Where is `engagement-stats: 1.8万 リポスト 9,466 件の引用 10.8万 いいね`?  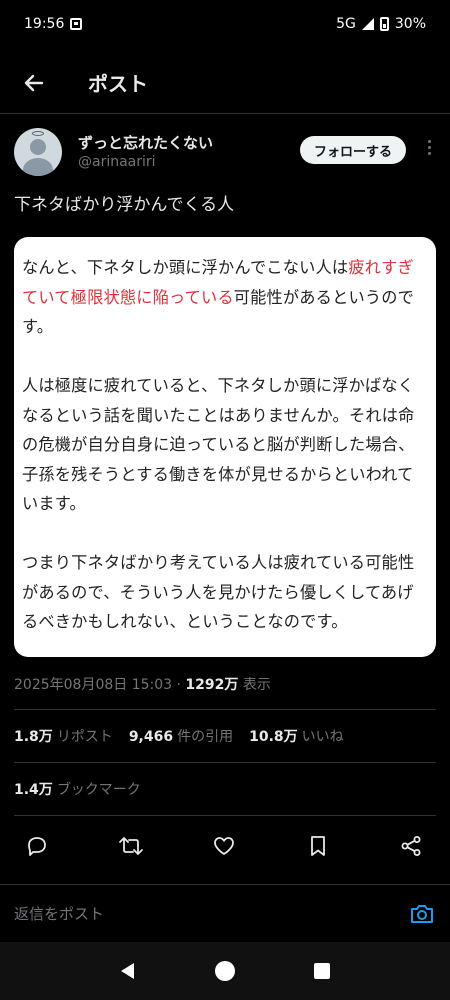 engagement-stats: 1.8万 リポスト 9,466 件の引用 10.8万 いいね is located at coordinates (179, 736).